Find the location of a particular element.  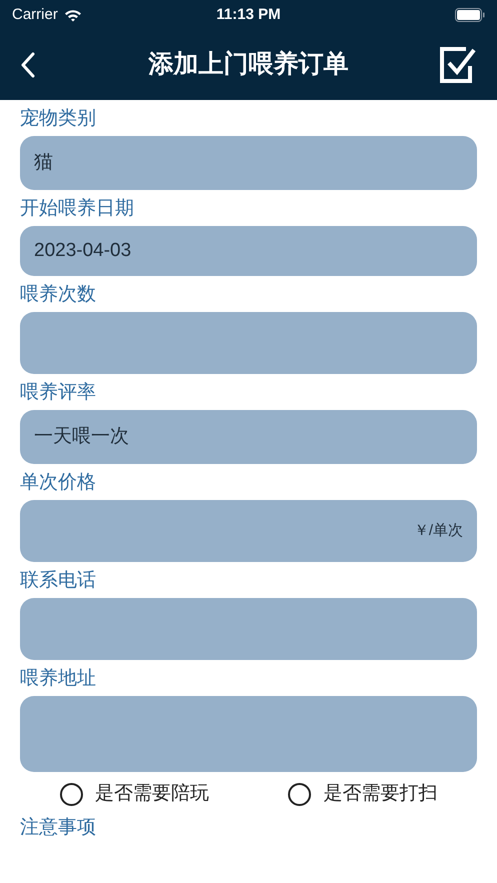

field-label: 宠物类别 is located at coordinates (58, 119).